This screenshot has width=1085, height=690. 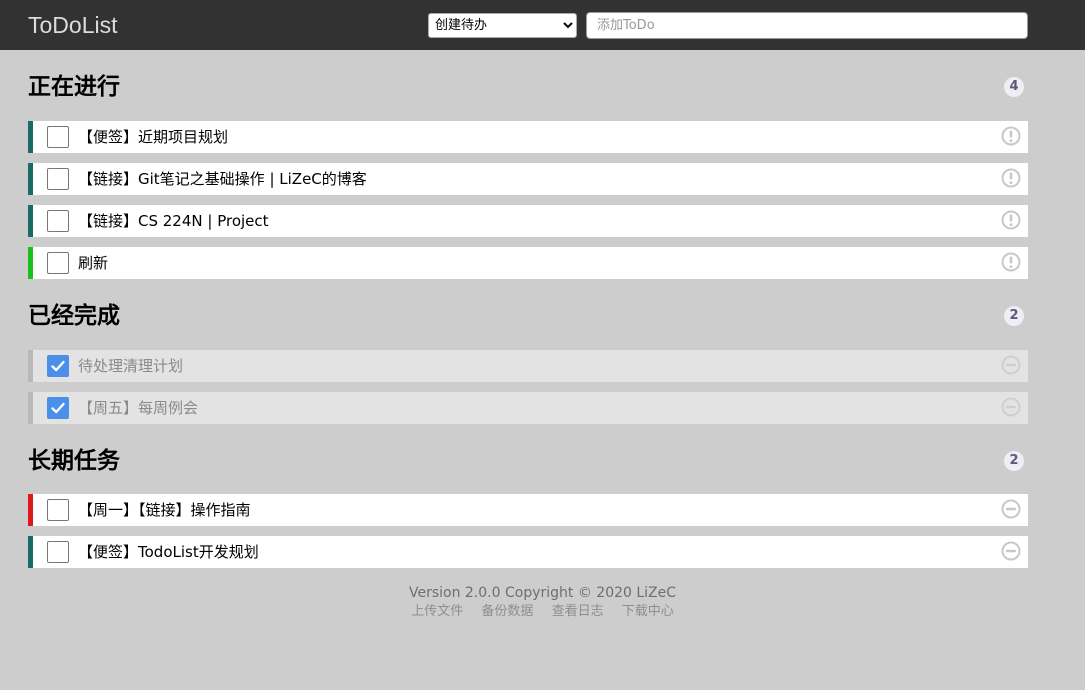 What do you see at coordinates (507, 611) in the screenshot?
I see `backup-data-link: 备份数据` at bounding box center [507, 611].